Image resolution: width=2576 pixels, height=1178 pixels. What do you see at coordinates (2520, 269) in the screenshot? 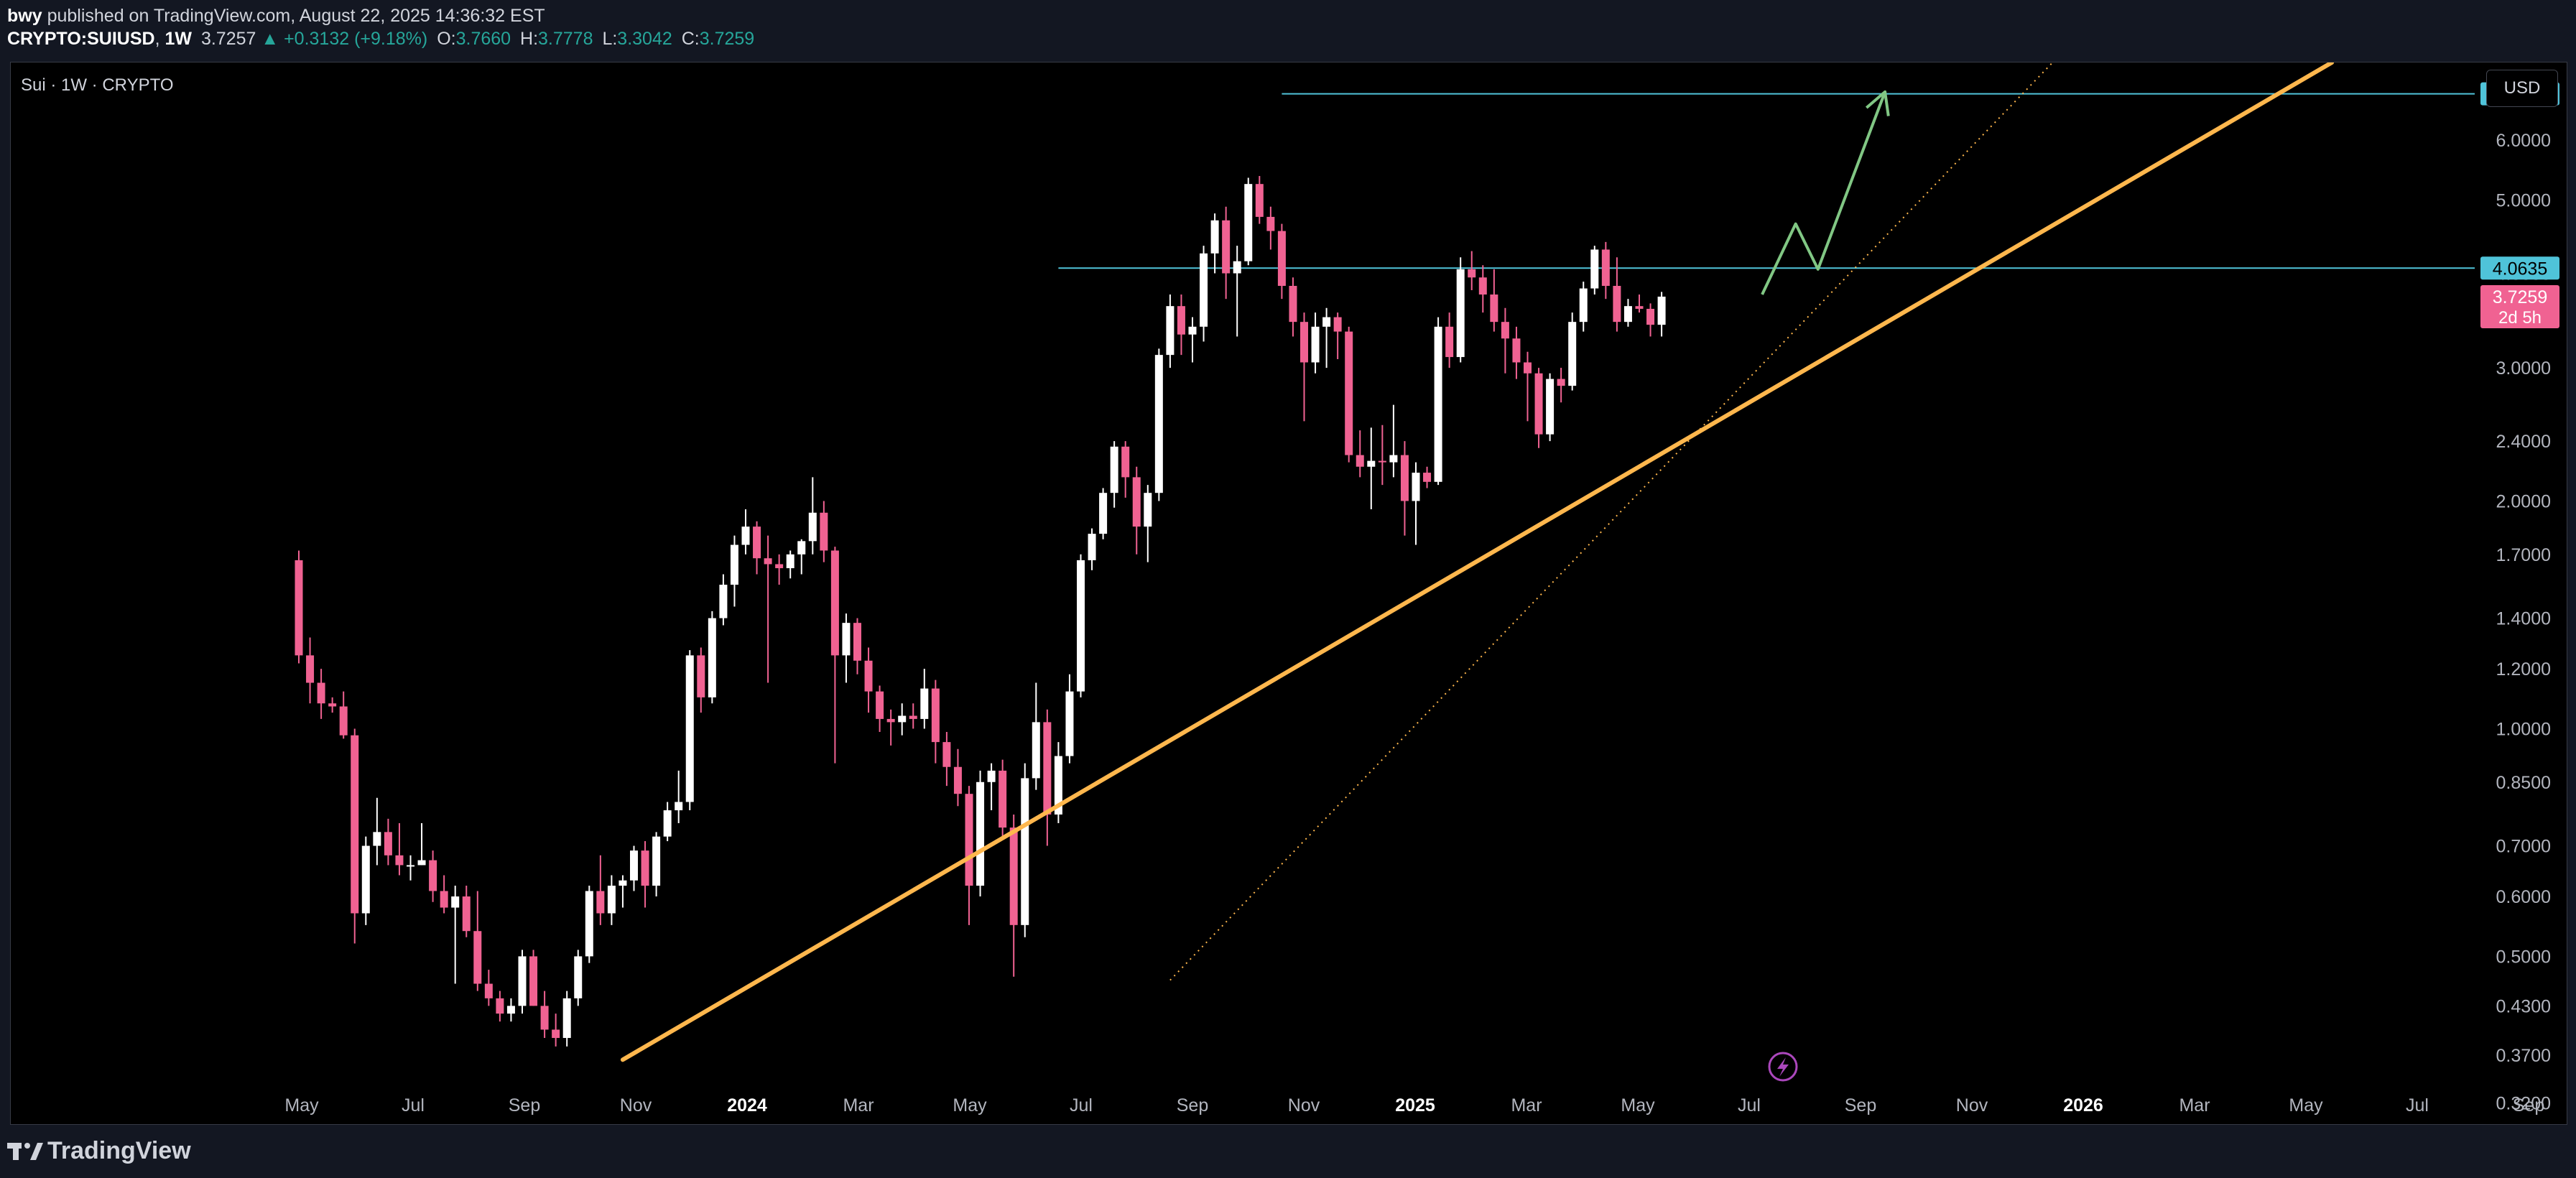
I see `price-marker-label: 4.0635` at bounding box center [2520, 269].